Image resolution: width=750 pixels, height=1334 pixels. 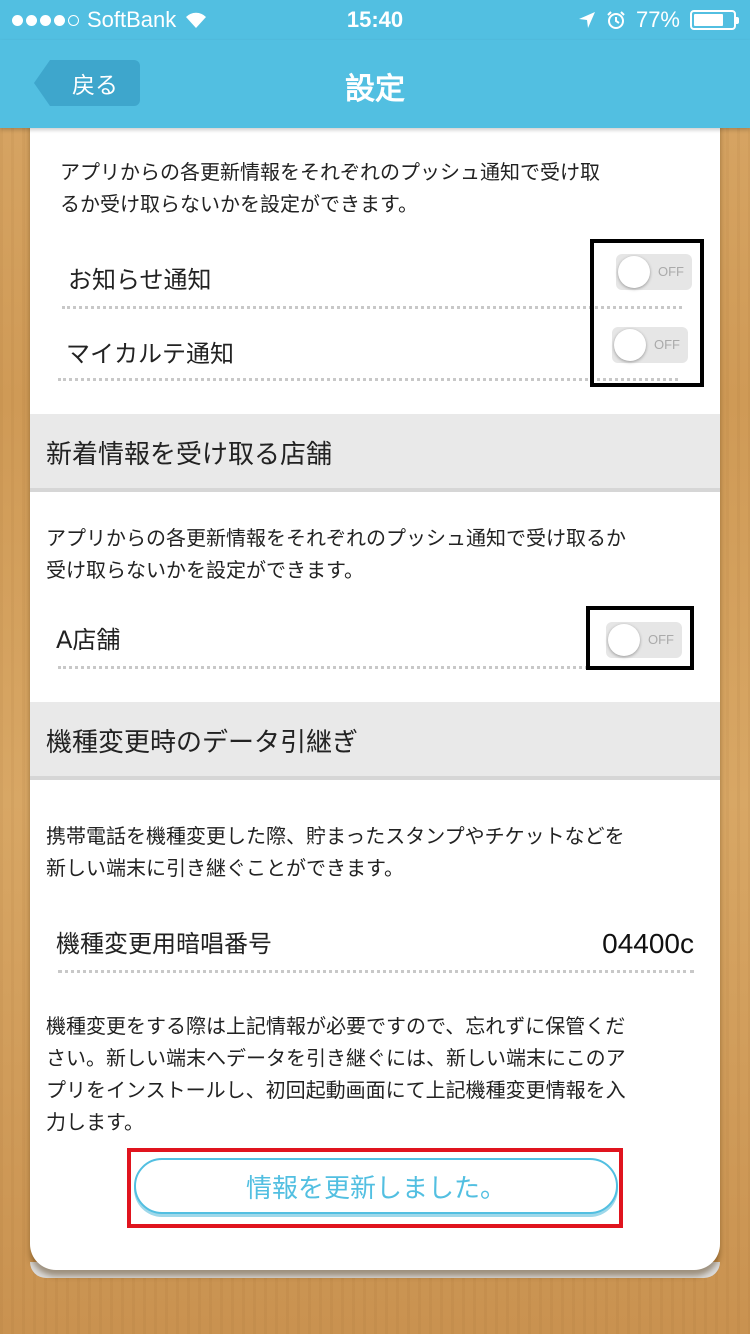 I want to click on store-description-line: 受け取らないかを設定ができます。, so click(x=205, y=570).